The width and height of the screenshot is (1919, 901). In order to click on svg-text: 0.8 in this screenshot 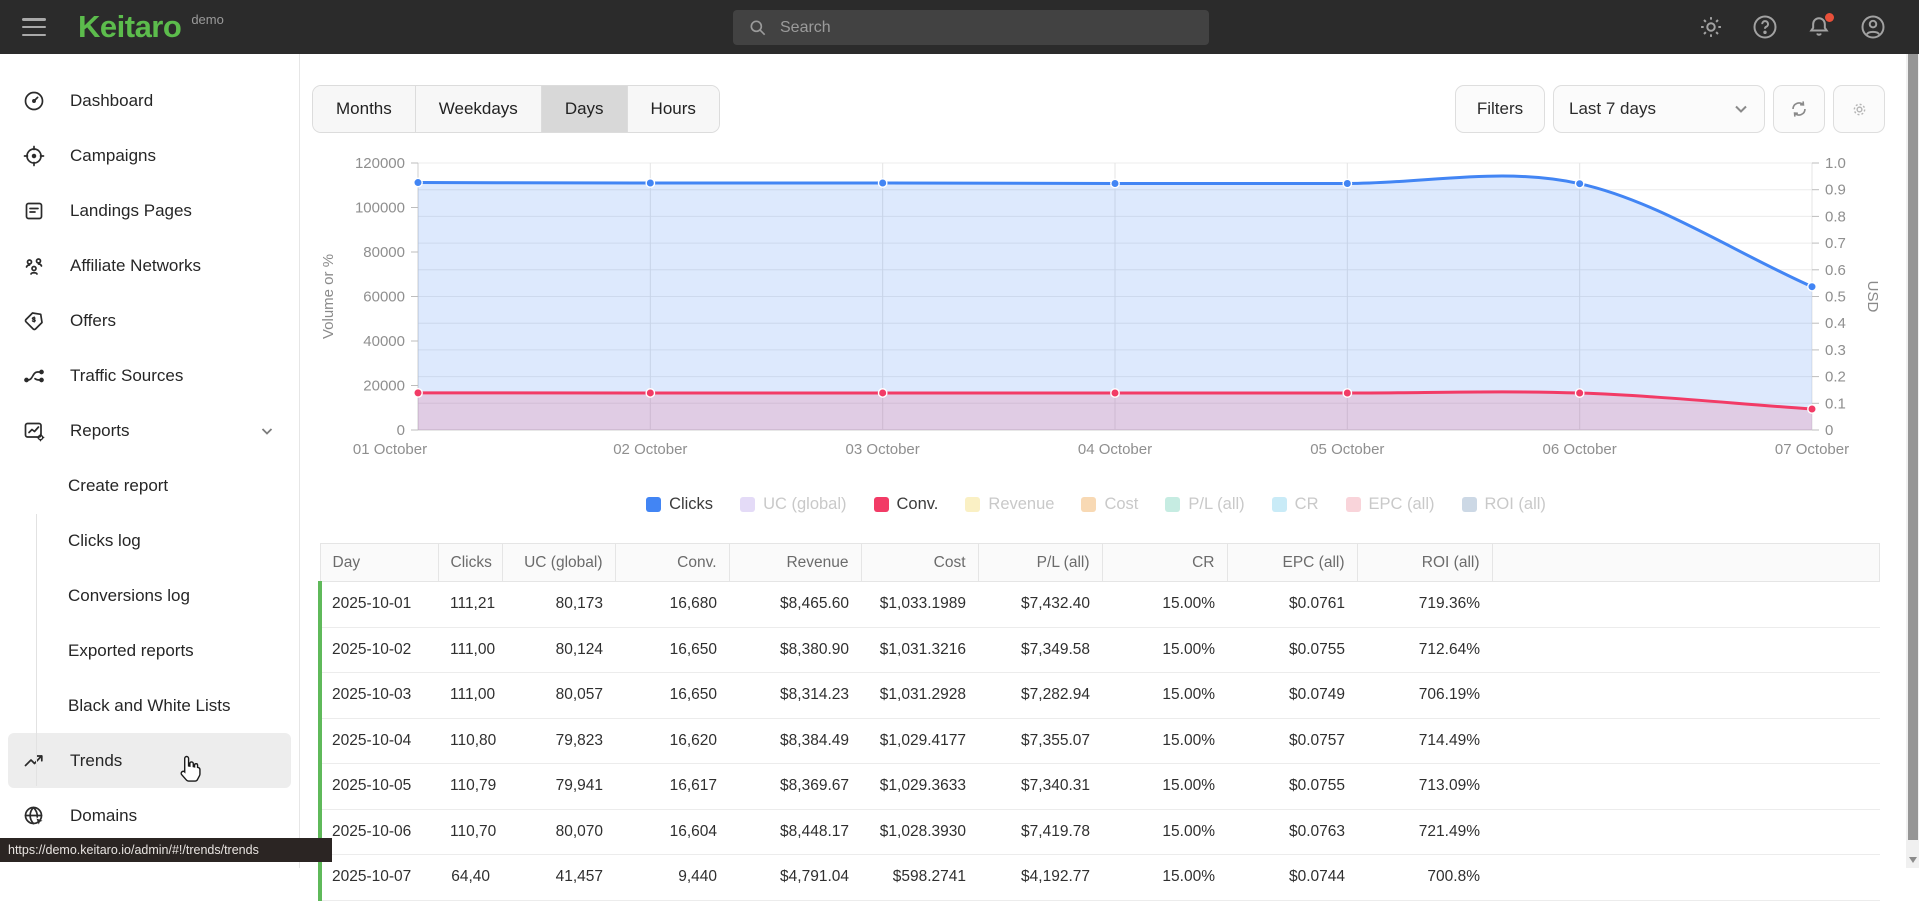, I will do `click(1835, 216)`.